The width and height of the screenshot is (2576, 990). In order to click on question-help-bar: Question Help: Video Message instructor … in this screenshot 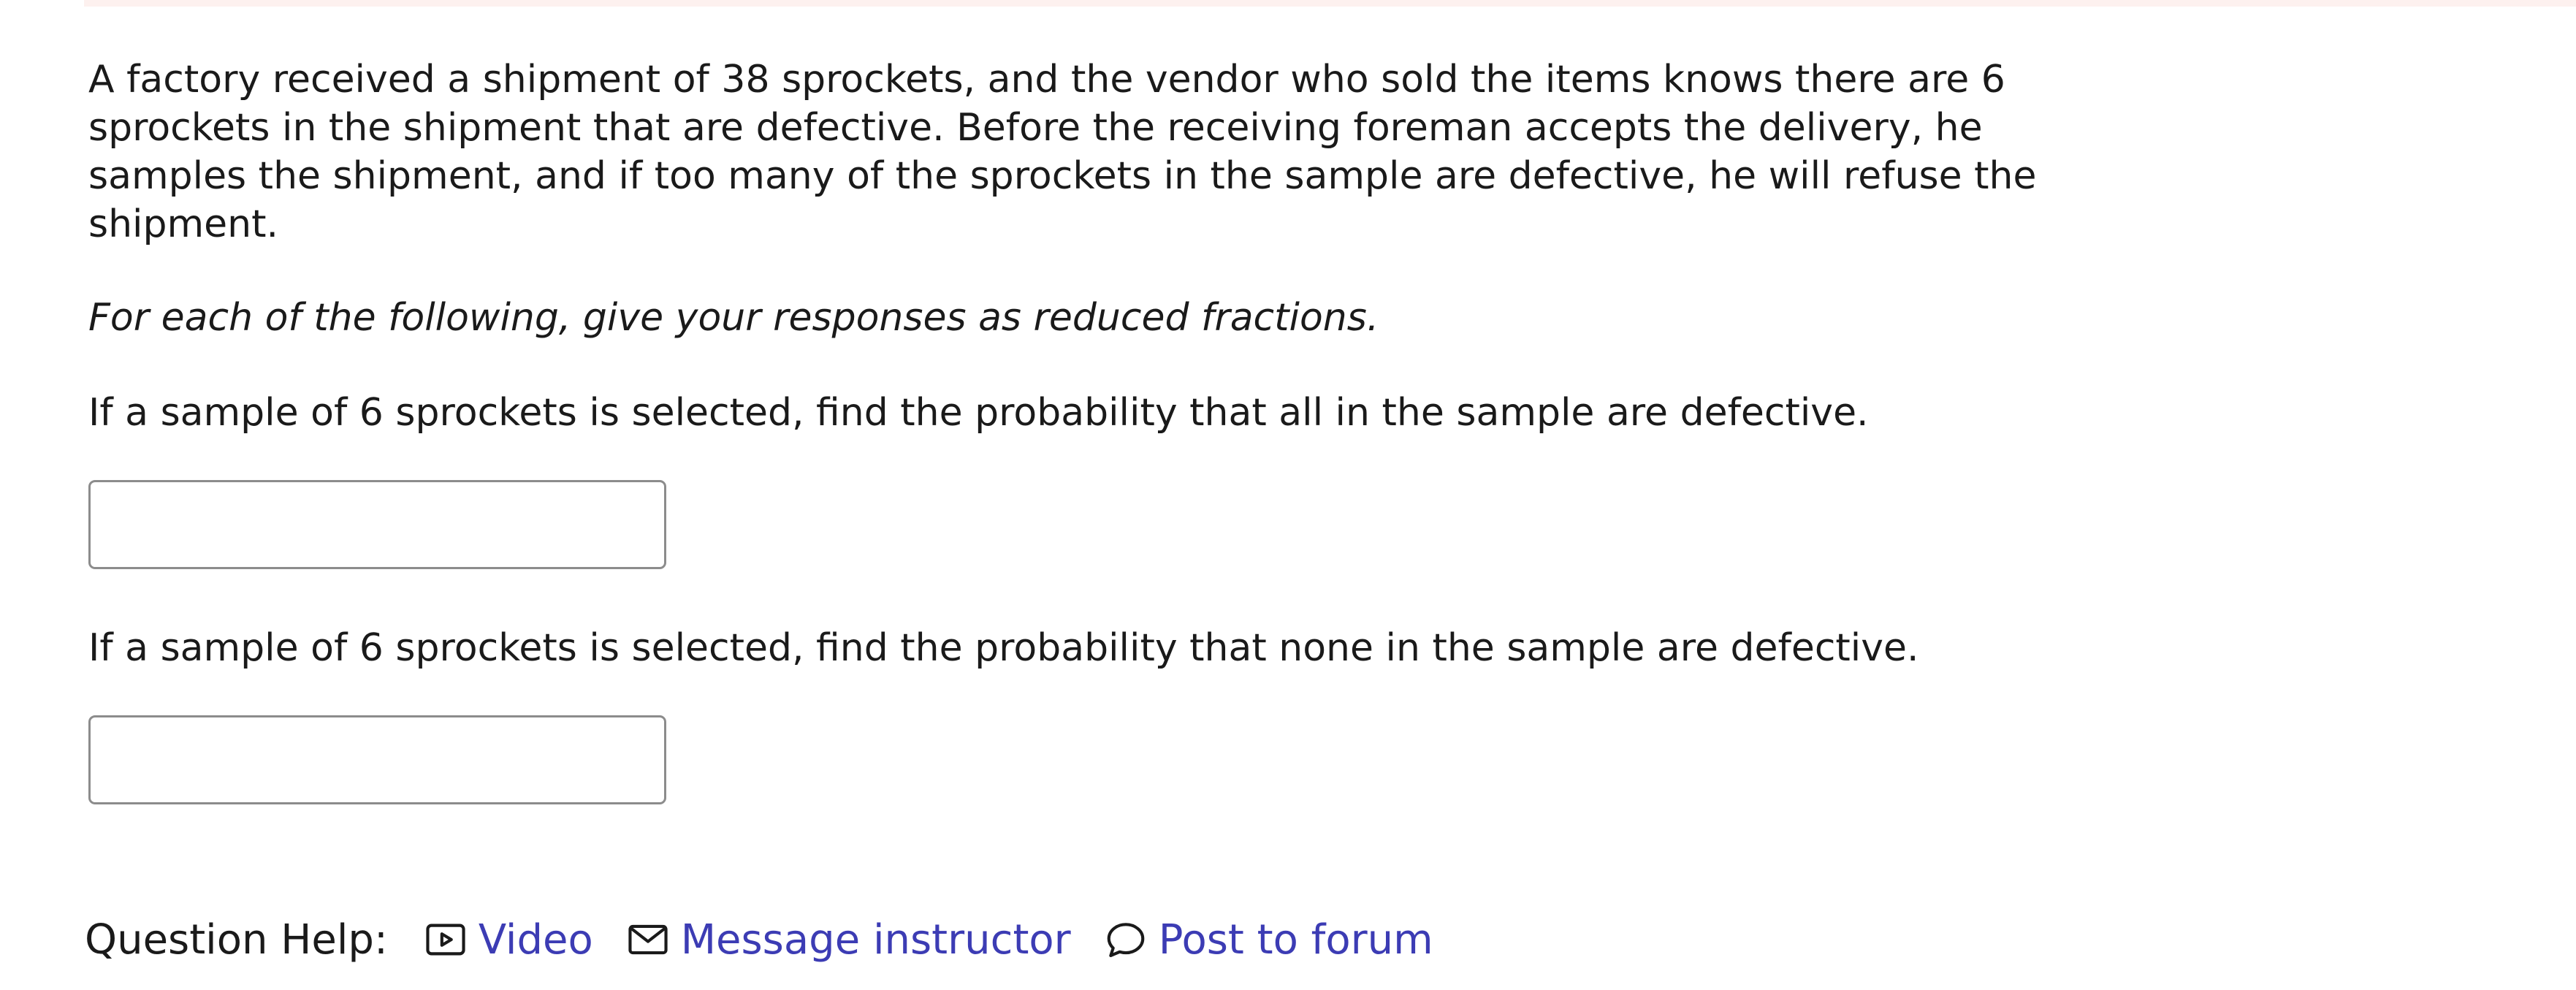, I will do `click(775, 939)`.